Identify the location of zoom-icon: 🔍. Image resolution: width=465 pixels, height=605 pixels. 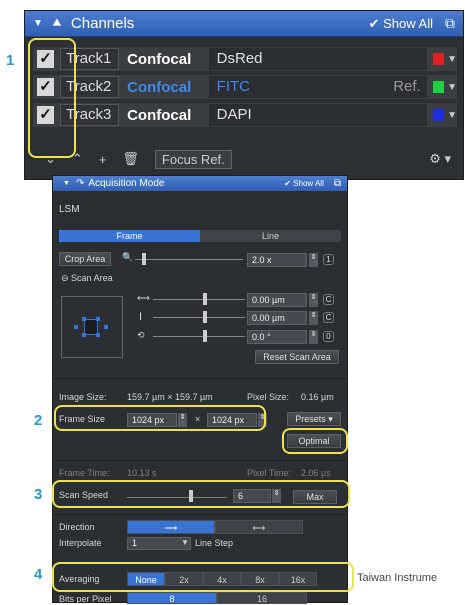
(128, 257).